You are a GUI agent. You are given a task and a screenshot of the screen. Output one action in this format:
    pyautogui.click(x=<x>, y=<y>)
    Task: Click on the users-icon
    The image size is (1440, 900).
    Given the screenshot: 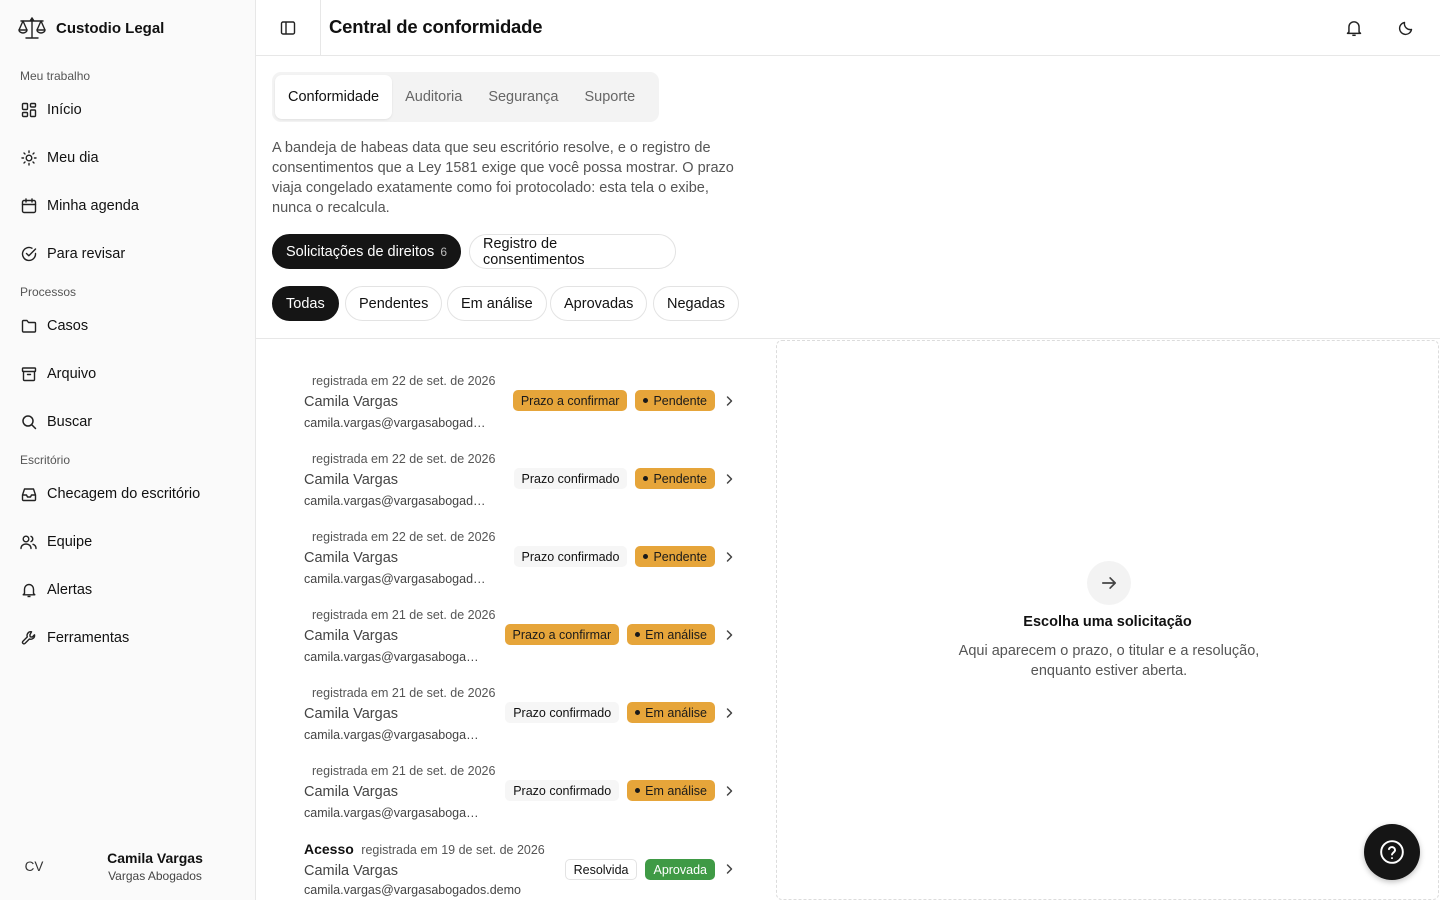 What is the action you would take?
    pyautogui.click(x=28, y=542)
    